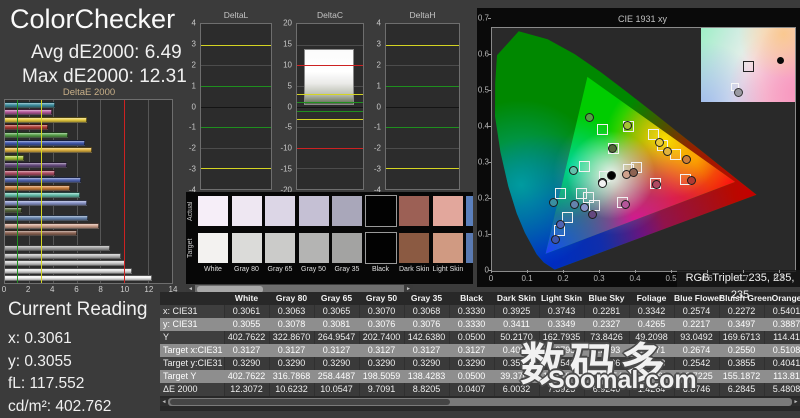  What do you see at coordinates (88, 135) in the screenshot?
I see `deltae-bar-green` at bounding box center [88, 135].